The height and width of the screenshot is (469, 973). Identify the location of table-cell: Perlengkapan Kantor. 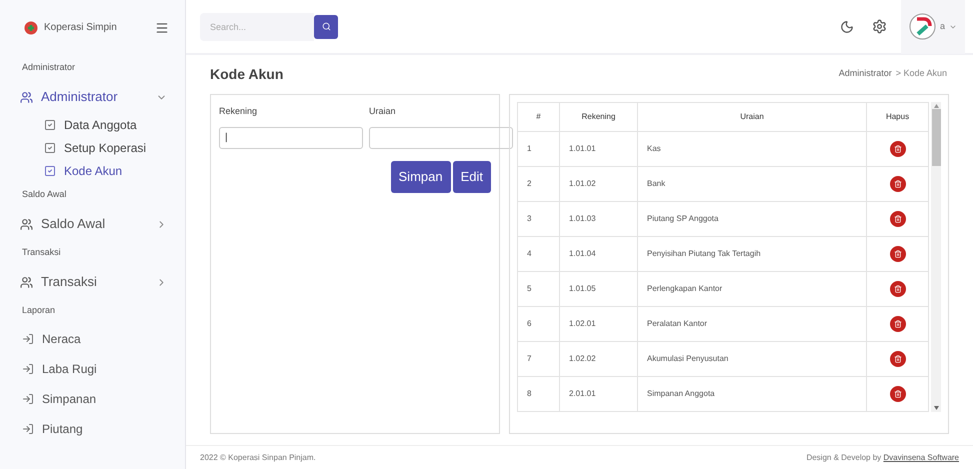
(752, 289).